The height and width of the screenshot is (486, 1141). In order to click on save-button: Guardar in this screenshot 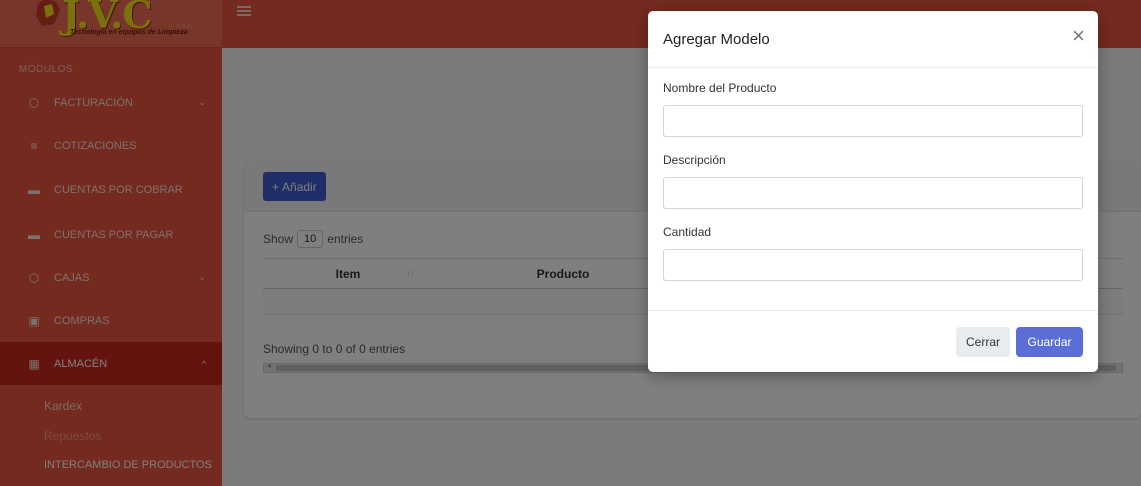, I will do `click(1049, 342)`.